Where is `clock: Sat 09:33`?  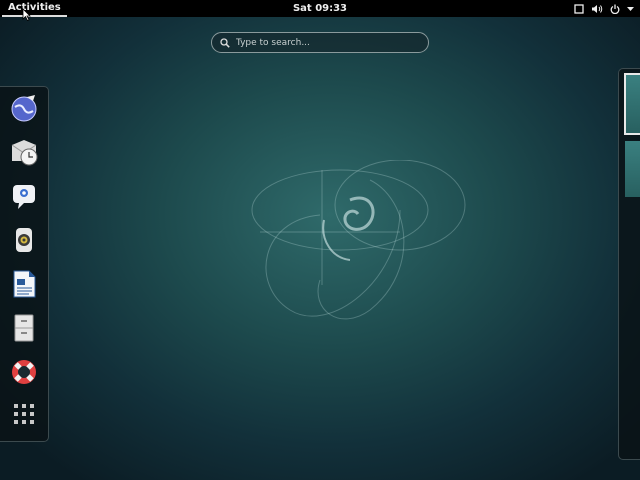 clock: Sat 09:33 is located at coordinates (320, 8).